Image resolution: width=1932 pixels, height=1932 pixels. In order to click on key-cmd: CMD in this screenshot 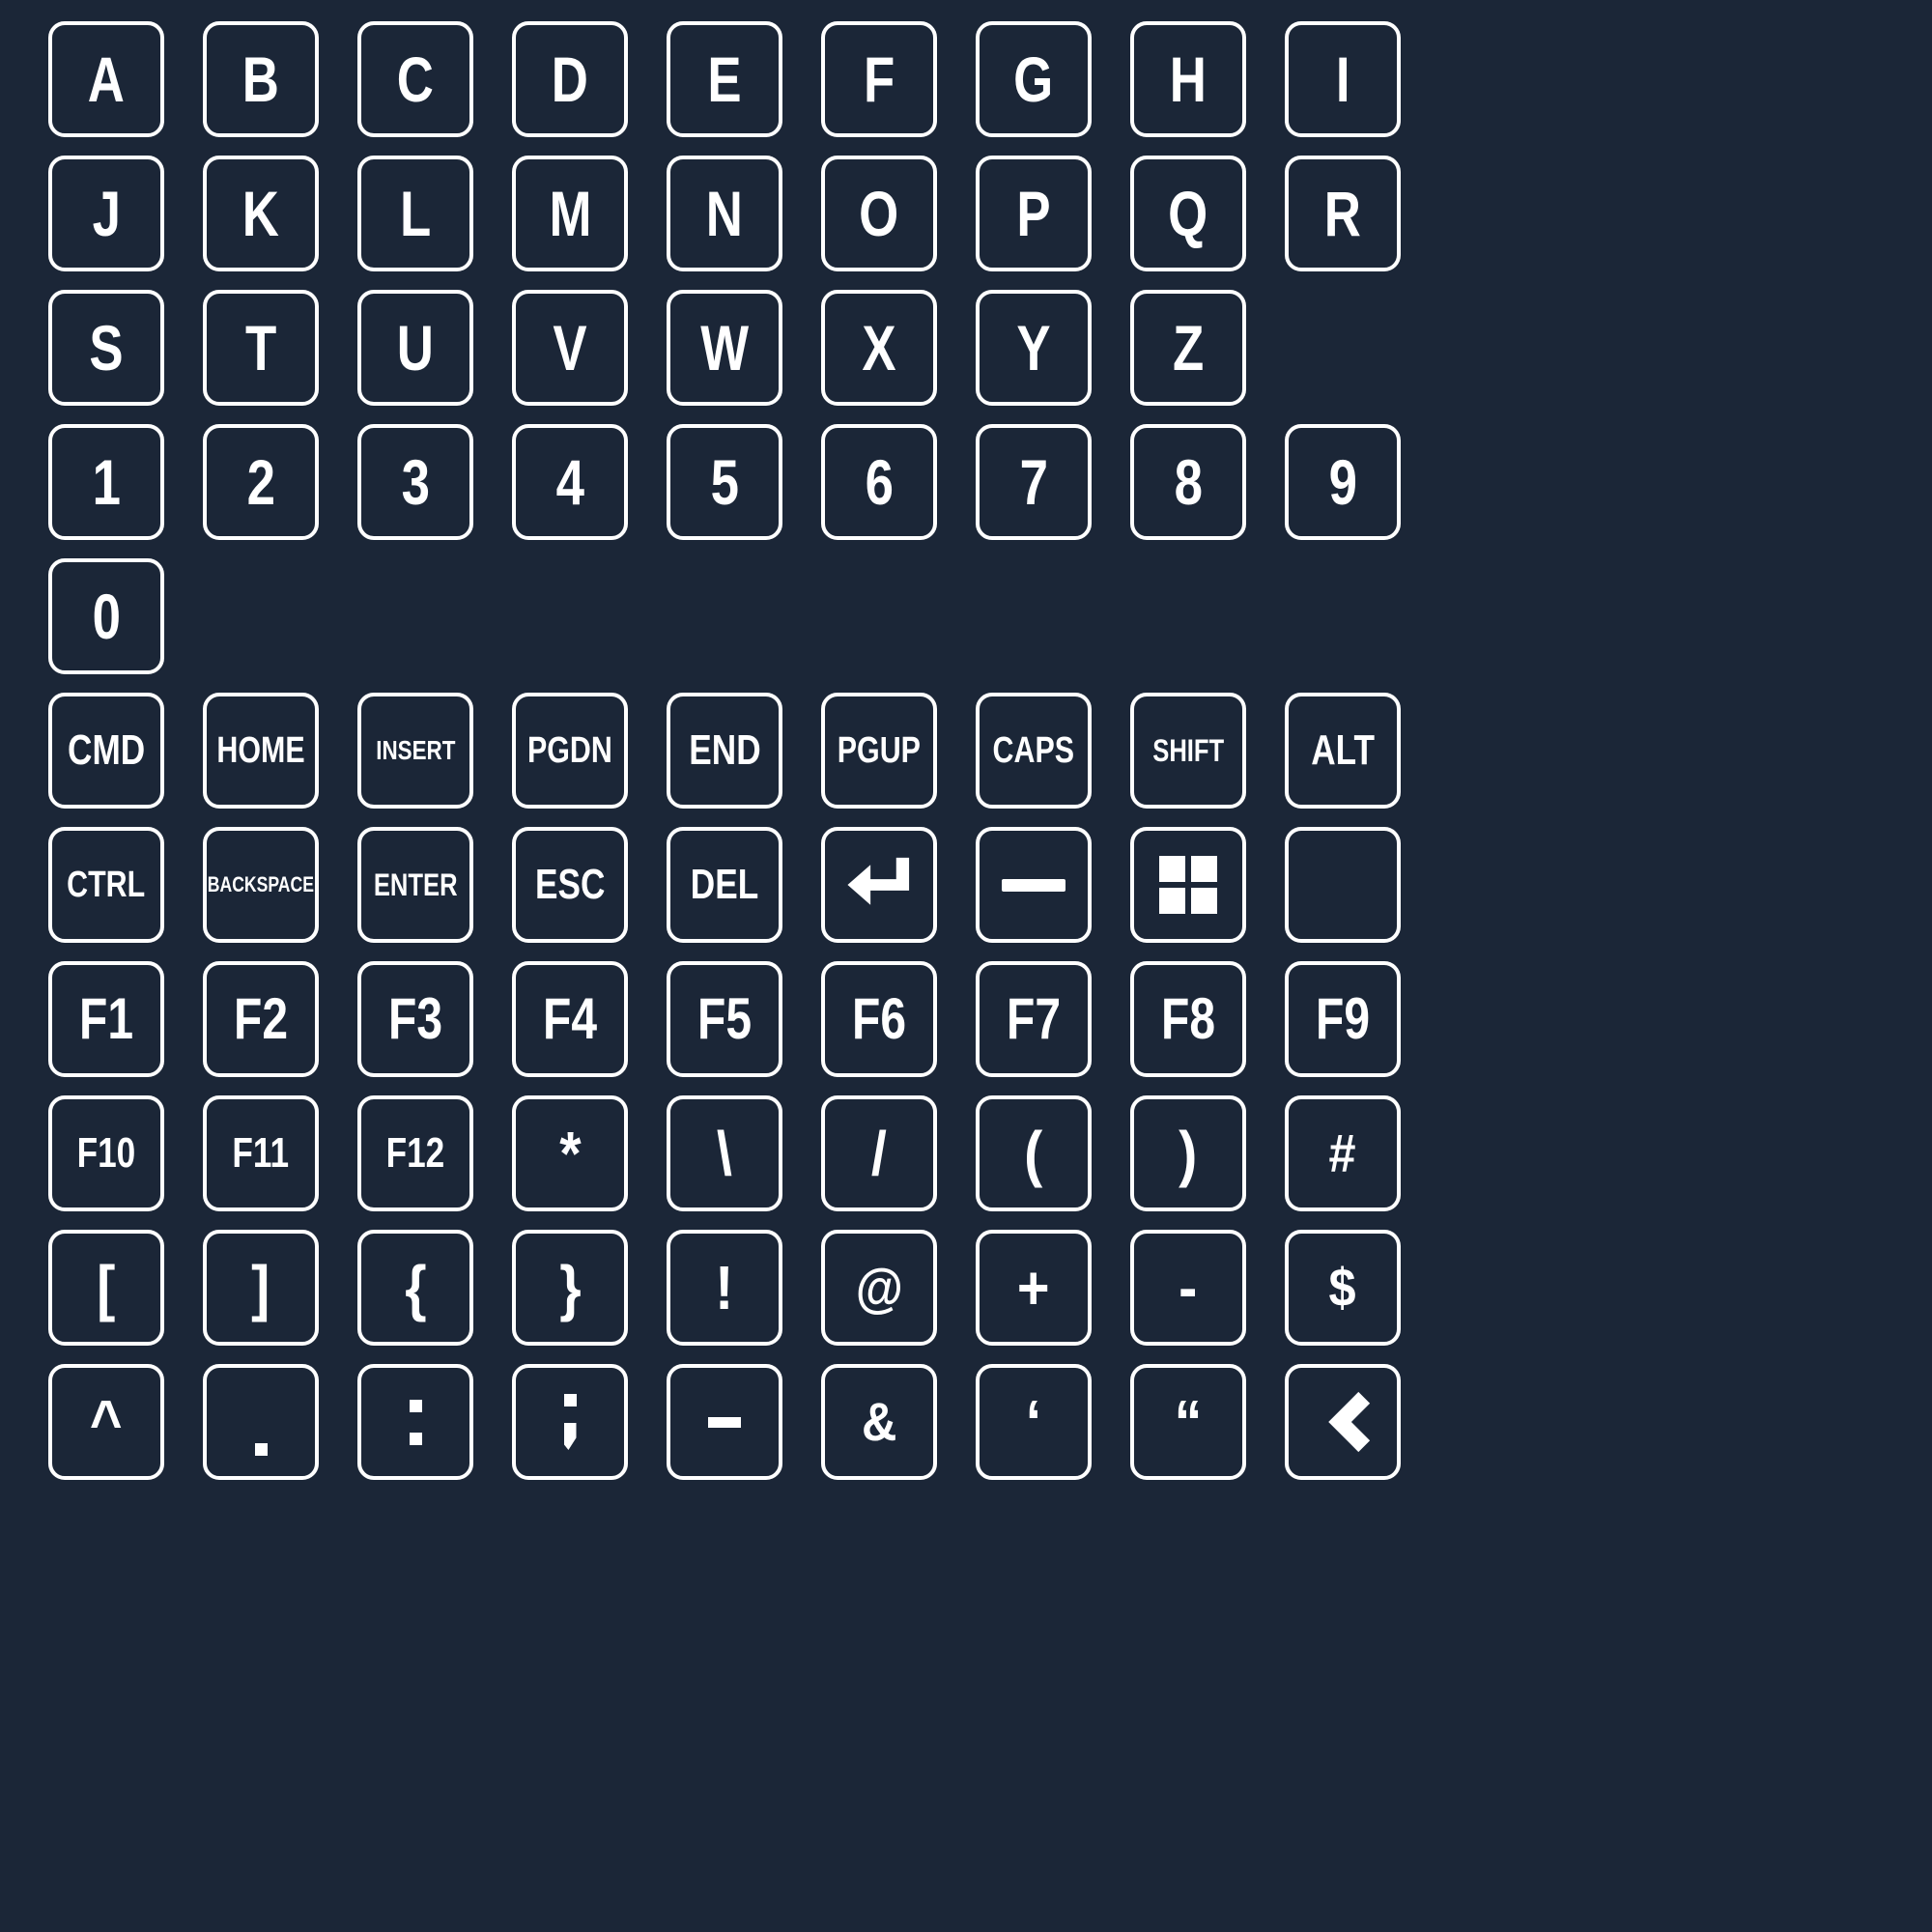, I will do `click(106, 751)`.